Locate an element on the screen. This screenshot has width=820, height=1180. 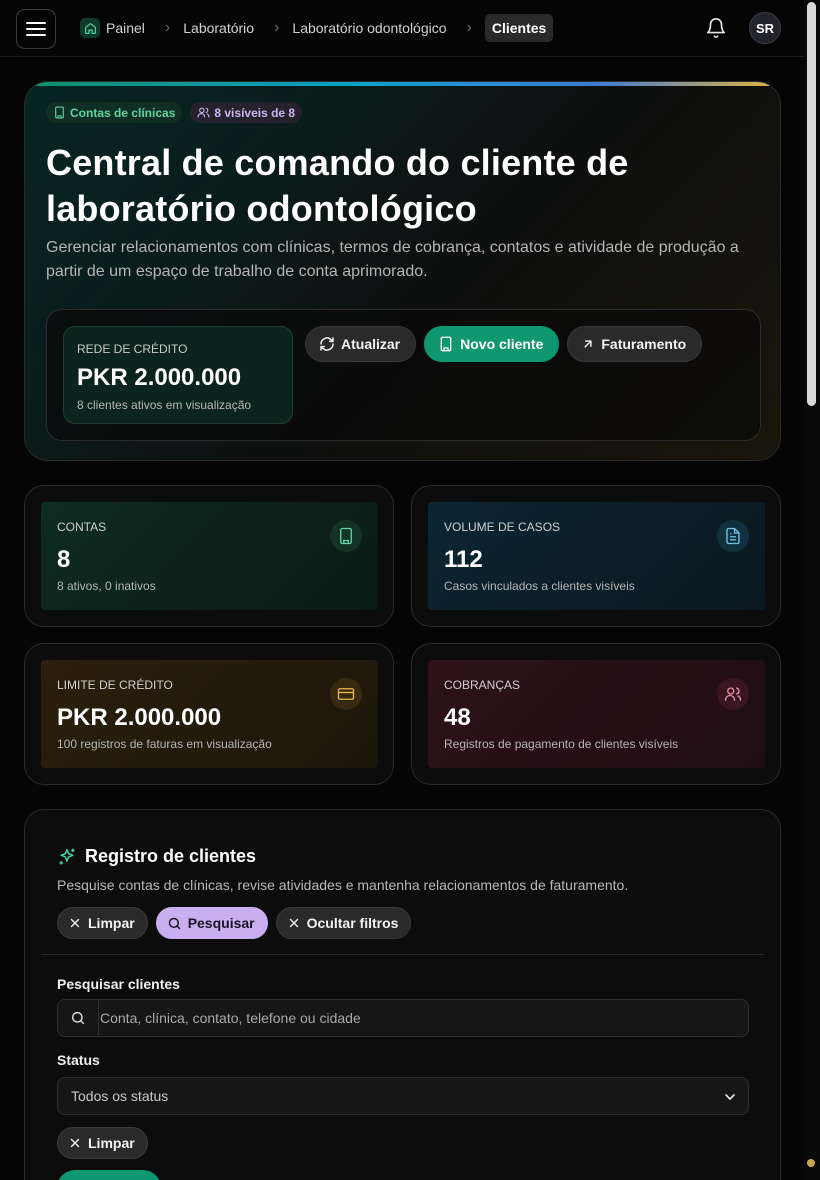
hide-filters-button: Ocultar filtros is located at coordinates (343, 923).